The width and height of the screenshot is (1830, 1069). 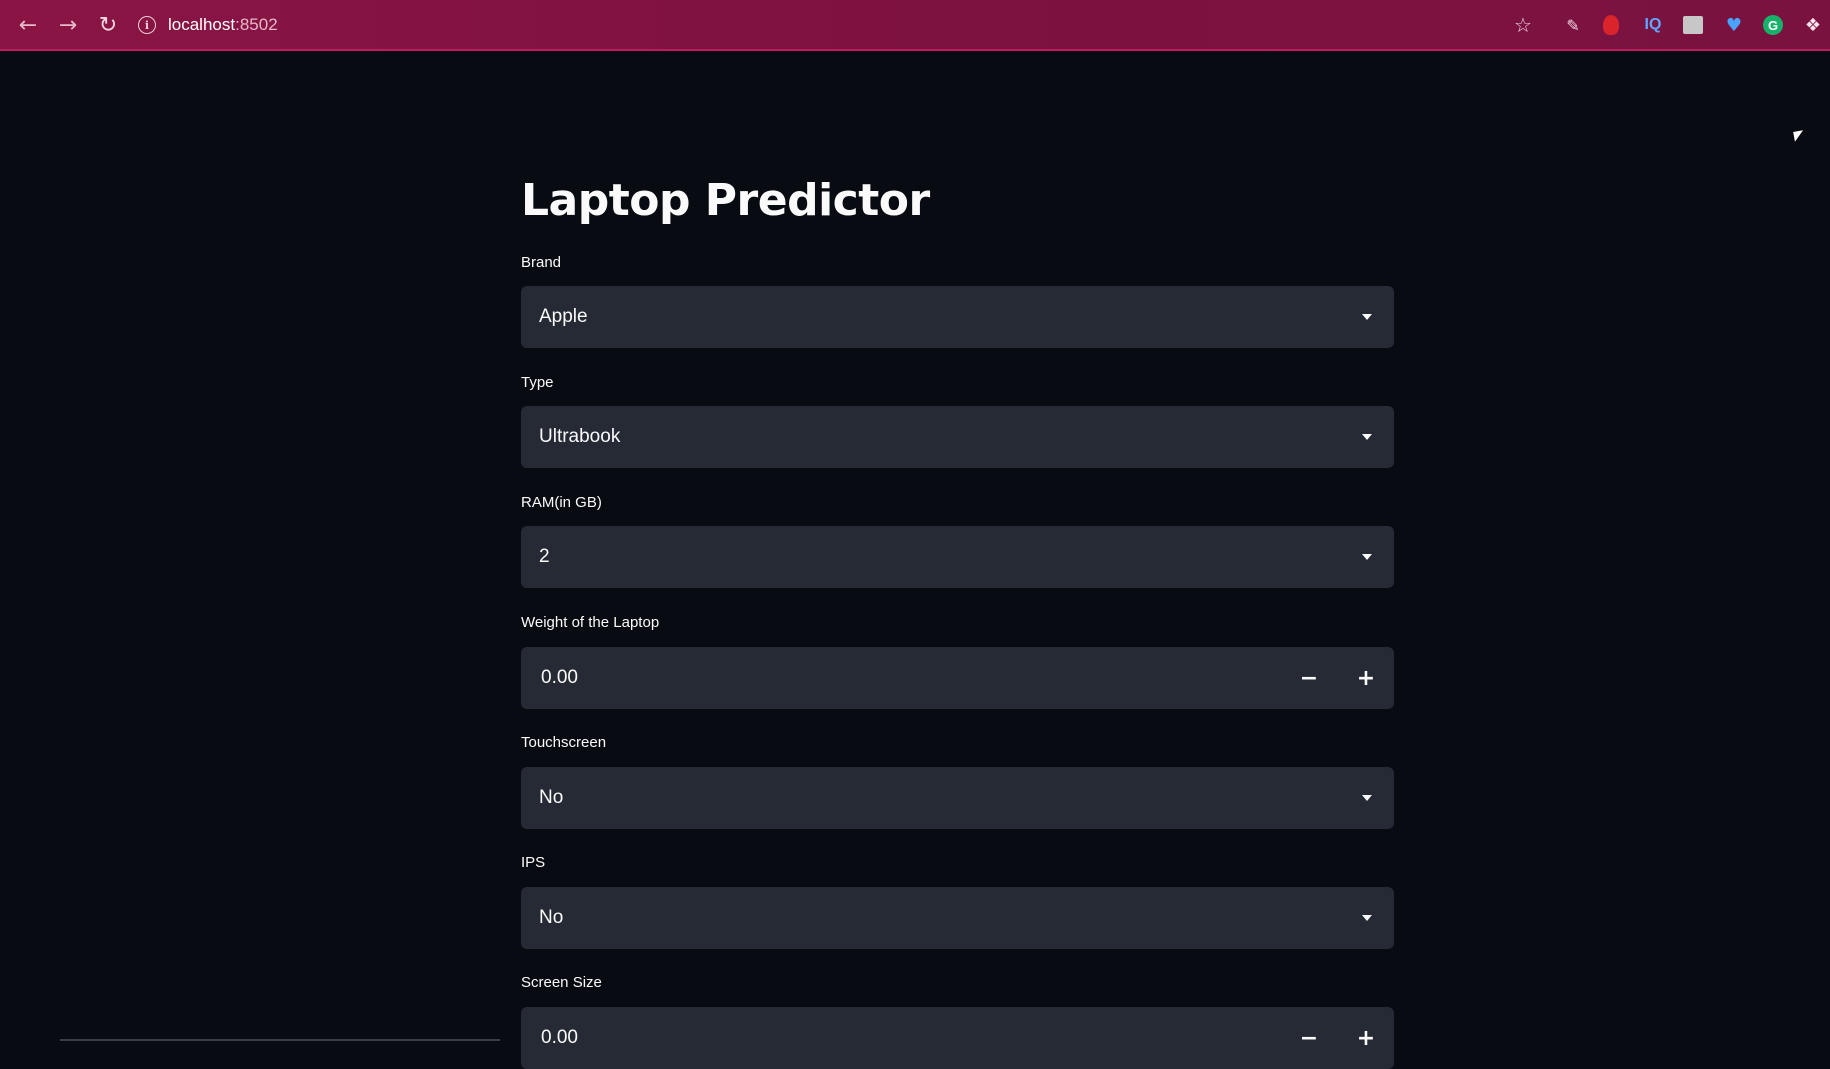 I want to click on type-label: Type, so click(x=537, y=382).